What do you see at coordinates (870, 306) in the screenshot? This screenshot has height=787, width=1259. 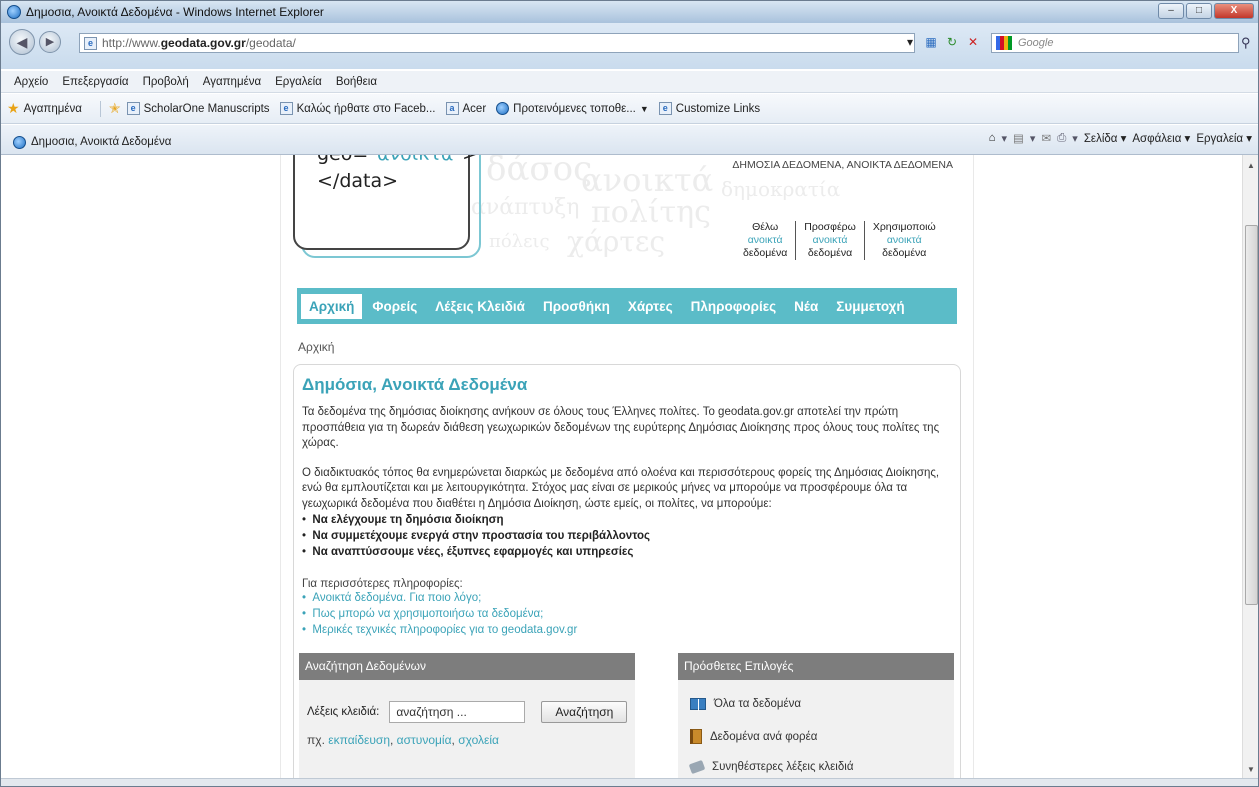 I see `nav-participate: Συμμετοχή` at bounding box center [870, 306].